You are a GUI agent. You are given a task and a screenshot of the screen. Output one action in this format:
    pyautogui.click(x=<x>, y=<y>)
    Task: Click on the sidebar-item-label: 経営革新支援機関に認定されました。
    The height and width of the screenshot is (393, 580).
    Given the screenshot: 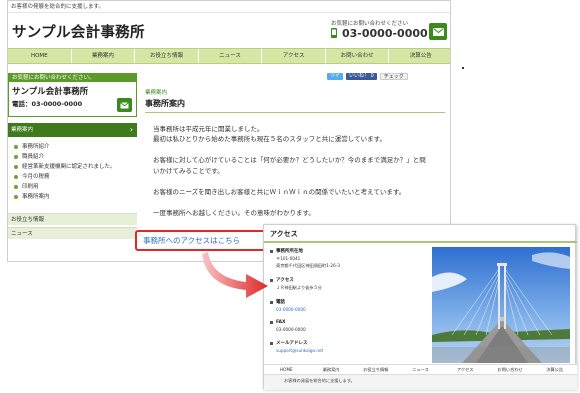 What is the action you would take?
    pyautogui.click(x=69, y=167)
    